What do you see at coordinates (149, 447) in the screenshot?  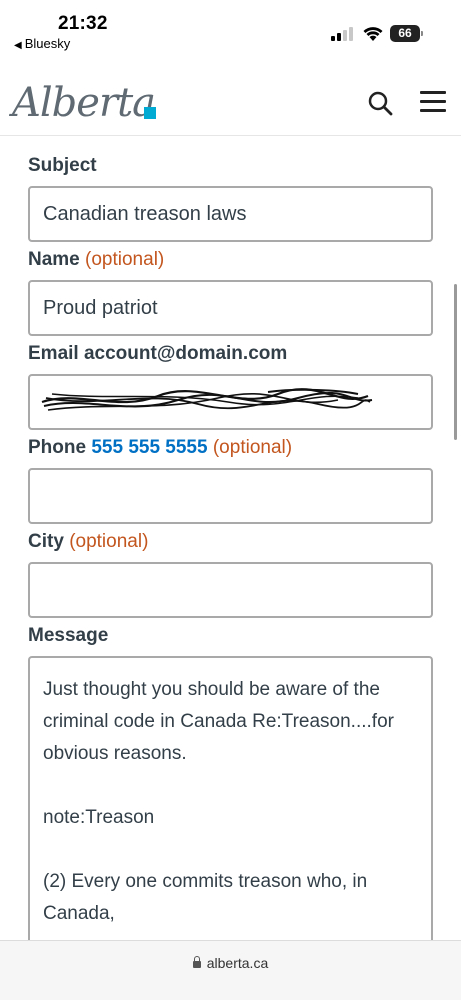 I see `phone-format-hint: 555 555 5555` at bounding box center [149, 447].